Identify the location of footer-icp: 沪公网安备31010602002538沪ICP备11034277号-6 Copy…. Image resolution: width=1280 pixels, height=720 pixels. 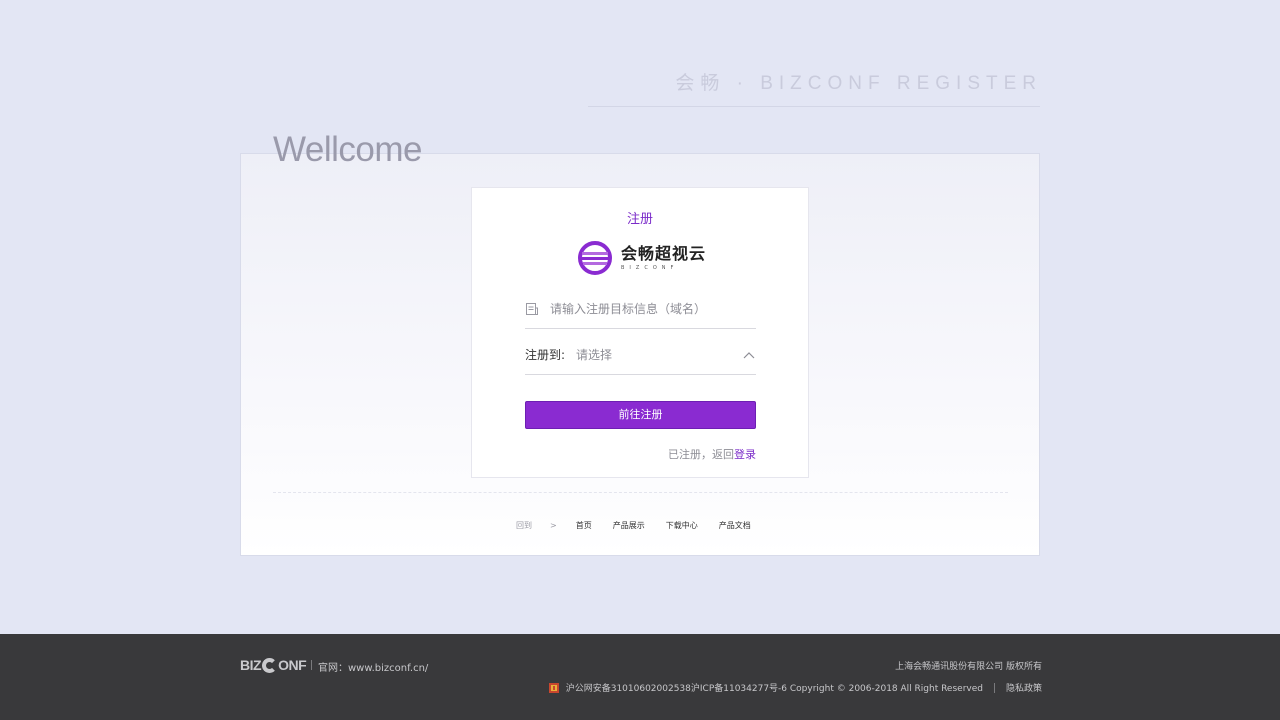
(795, 687).